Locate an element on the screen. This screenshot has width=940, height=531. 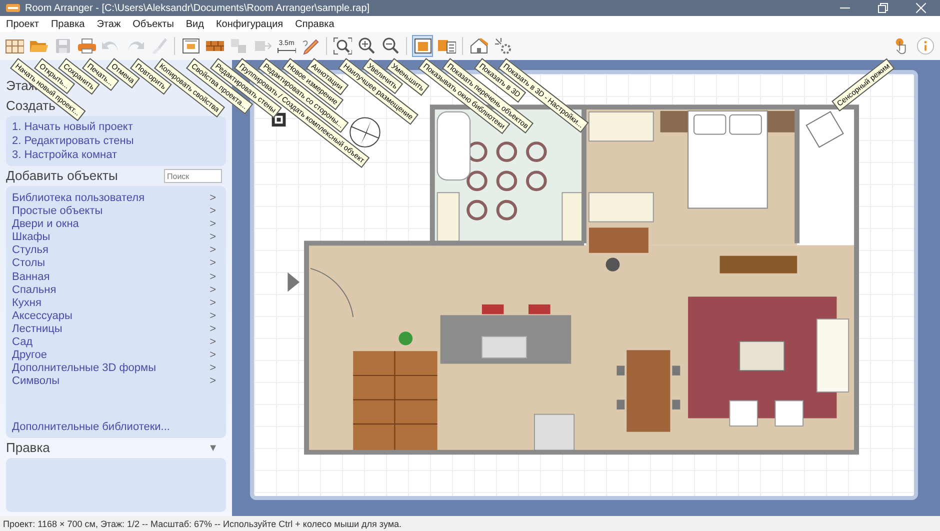
entrance-arrow-icon is located at coordinates (294, 282).